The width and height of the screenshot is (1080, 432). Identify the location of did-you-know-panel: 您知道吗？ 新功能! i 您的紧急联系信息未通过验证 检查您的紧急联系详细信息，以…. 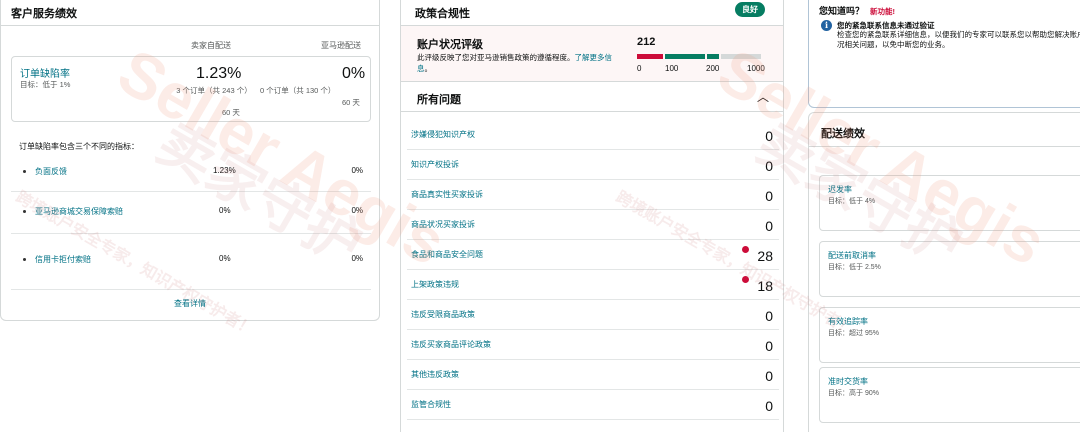
(944, 54).